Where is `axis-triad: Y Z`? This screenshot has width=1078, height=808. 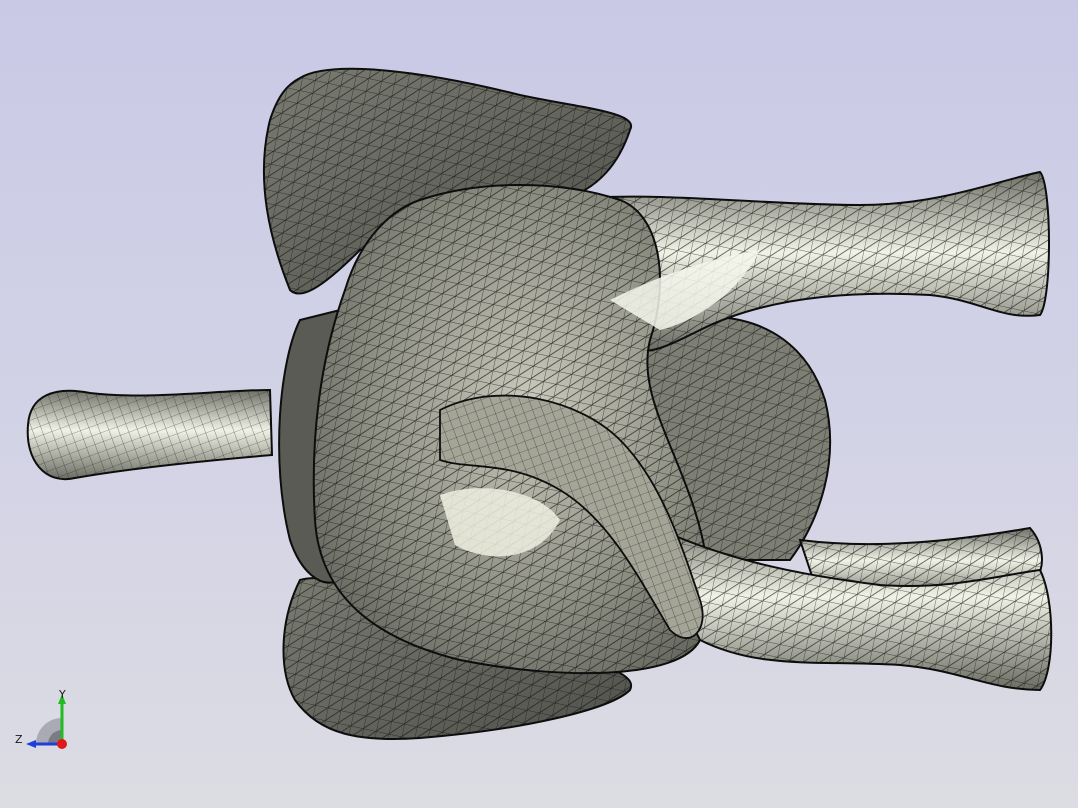 axis-triad: Y Z is located at coordinates (41, 718).